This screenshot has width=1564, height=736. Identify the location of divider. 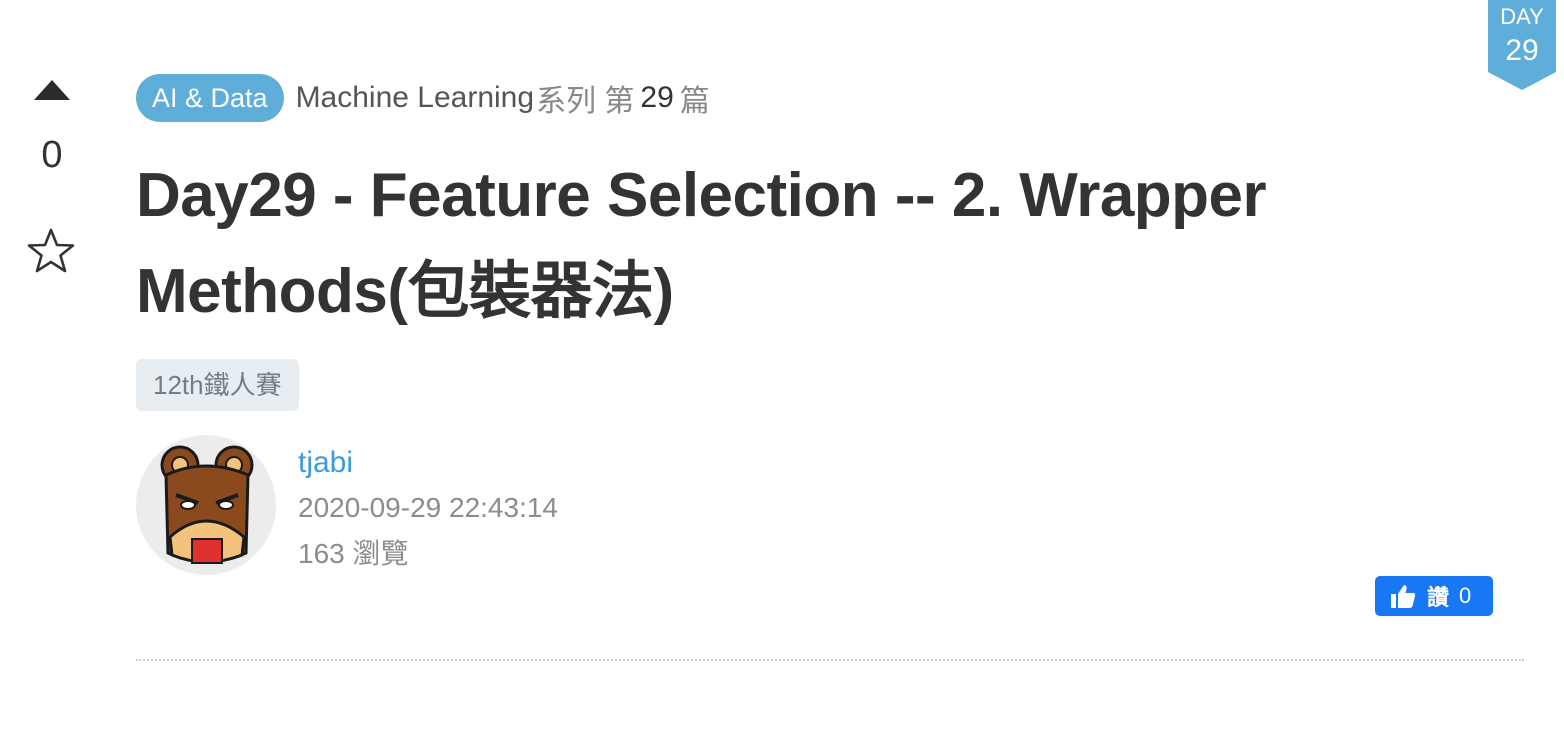
(830, 660).